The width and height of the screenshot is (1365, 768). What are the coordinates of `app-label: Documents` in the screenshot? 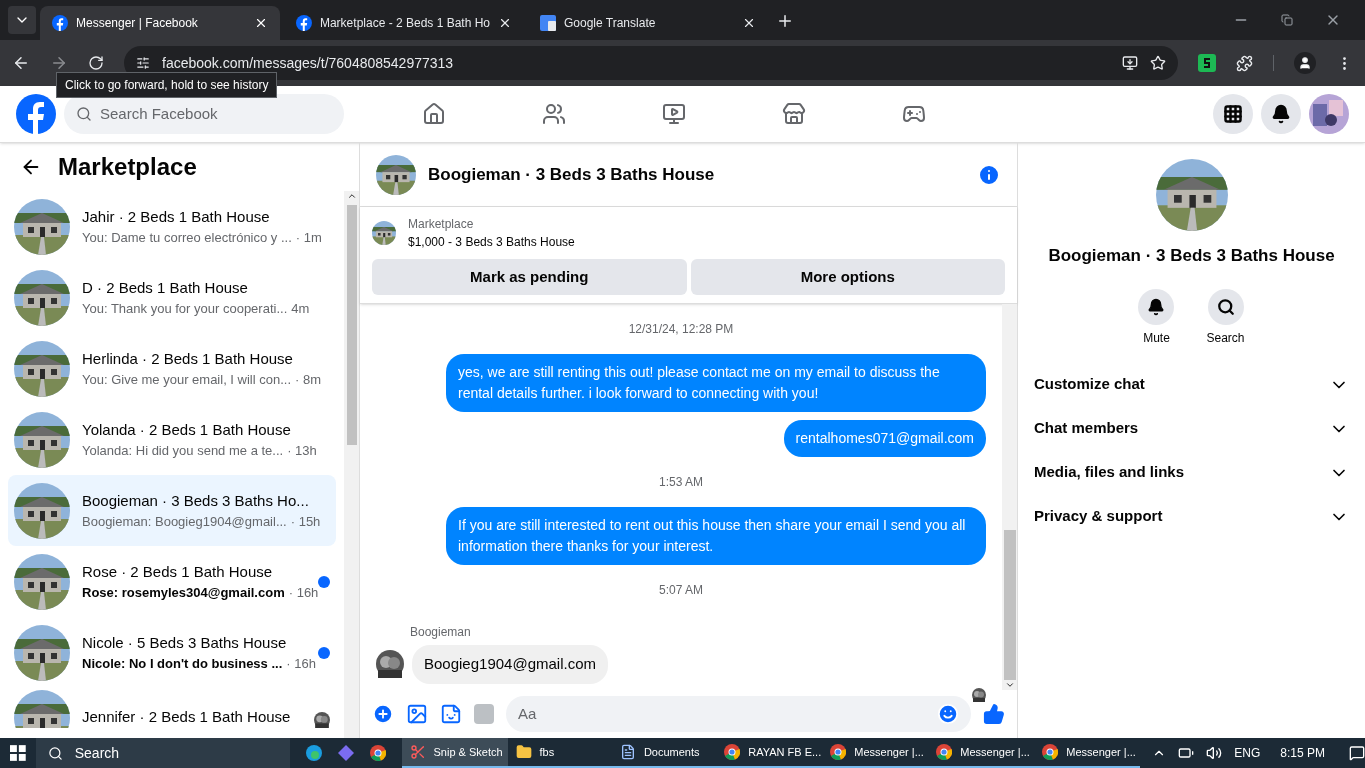 It's located at (671, 752).